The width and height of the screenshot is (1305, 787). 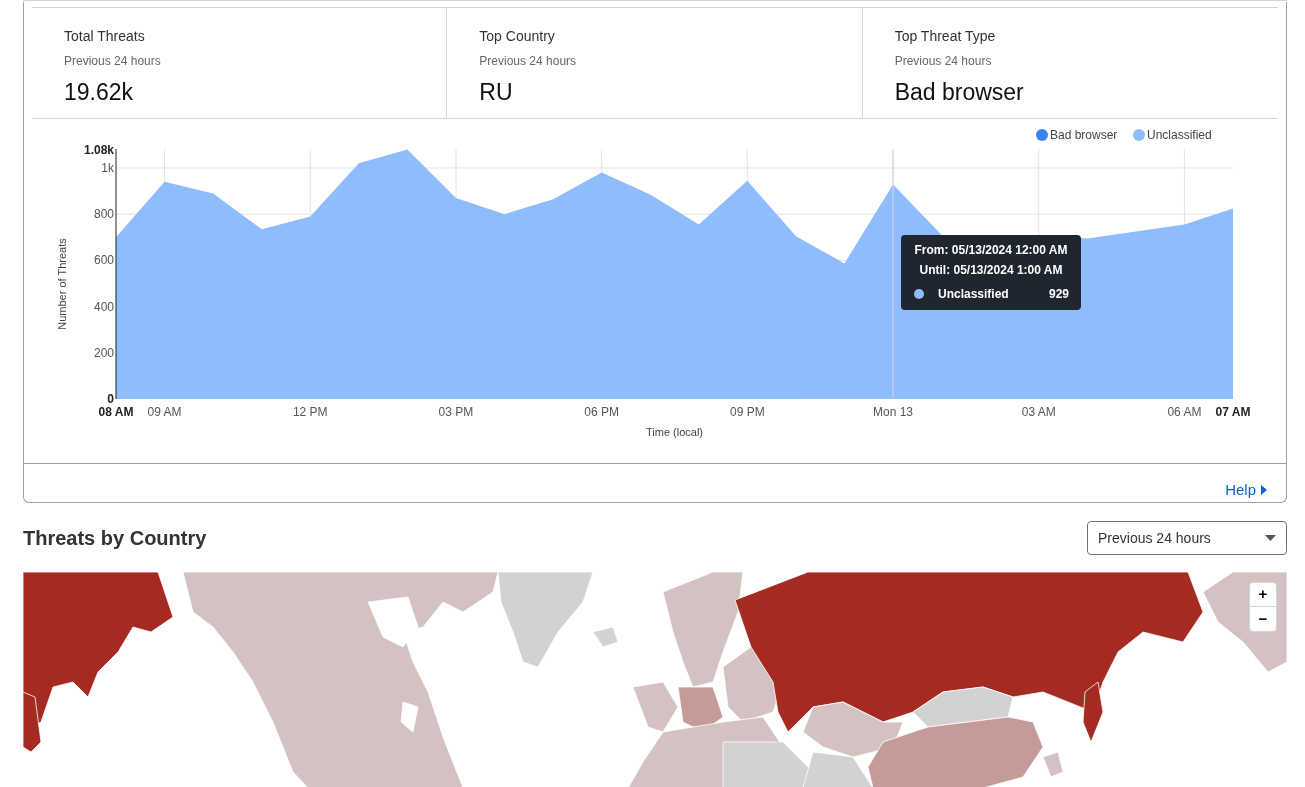 I want to click on y-tick-label: 1.08k, so click(x=98, y=149).